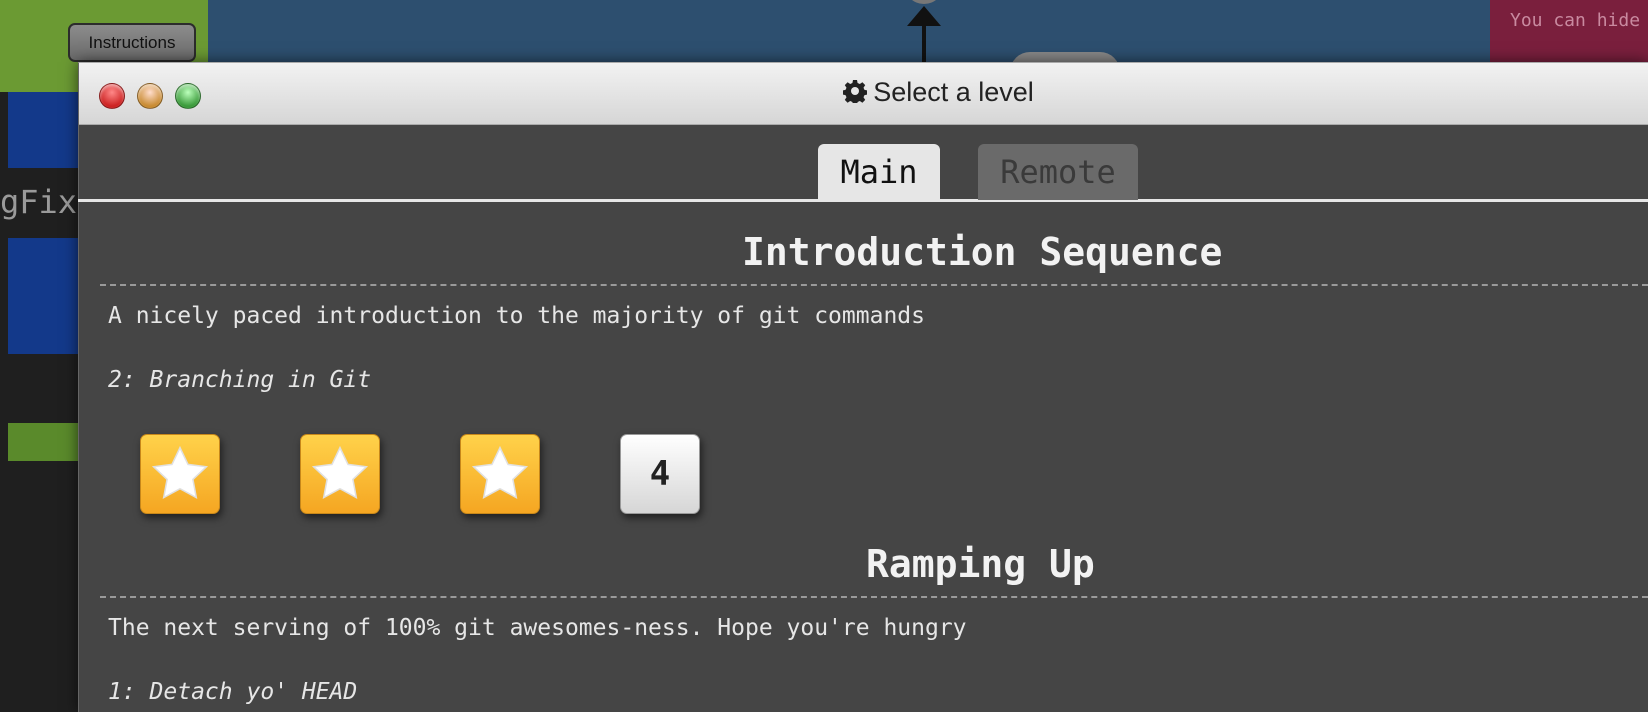  I want to click on level-tile-4: 4, so click(660, 474).